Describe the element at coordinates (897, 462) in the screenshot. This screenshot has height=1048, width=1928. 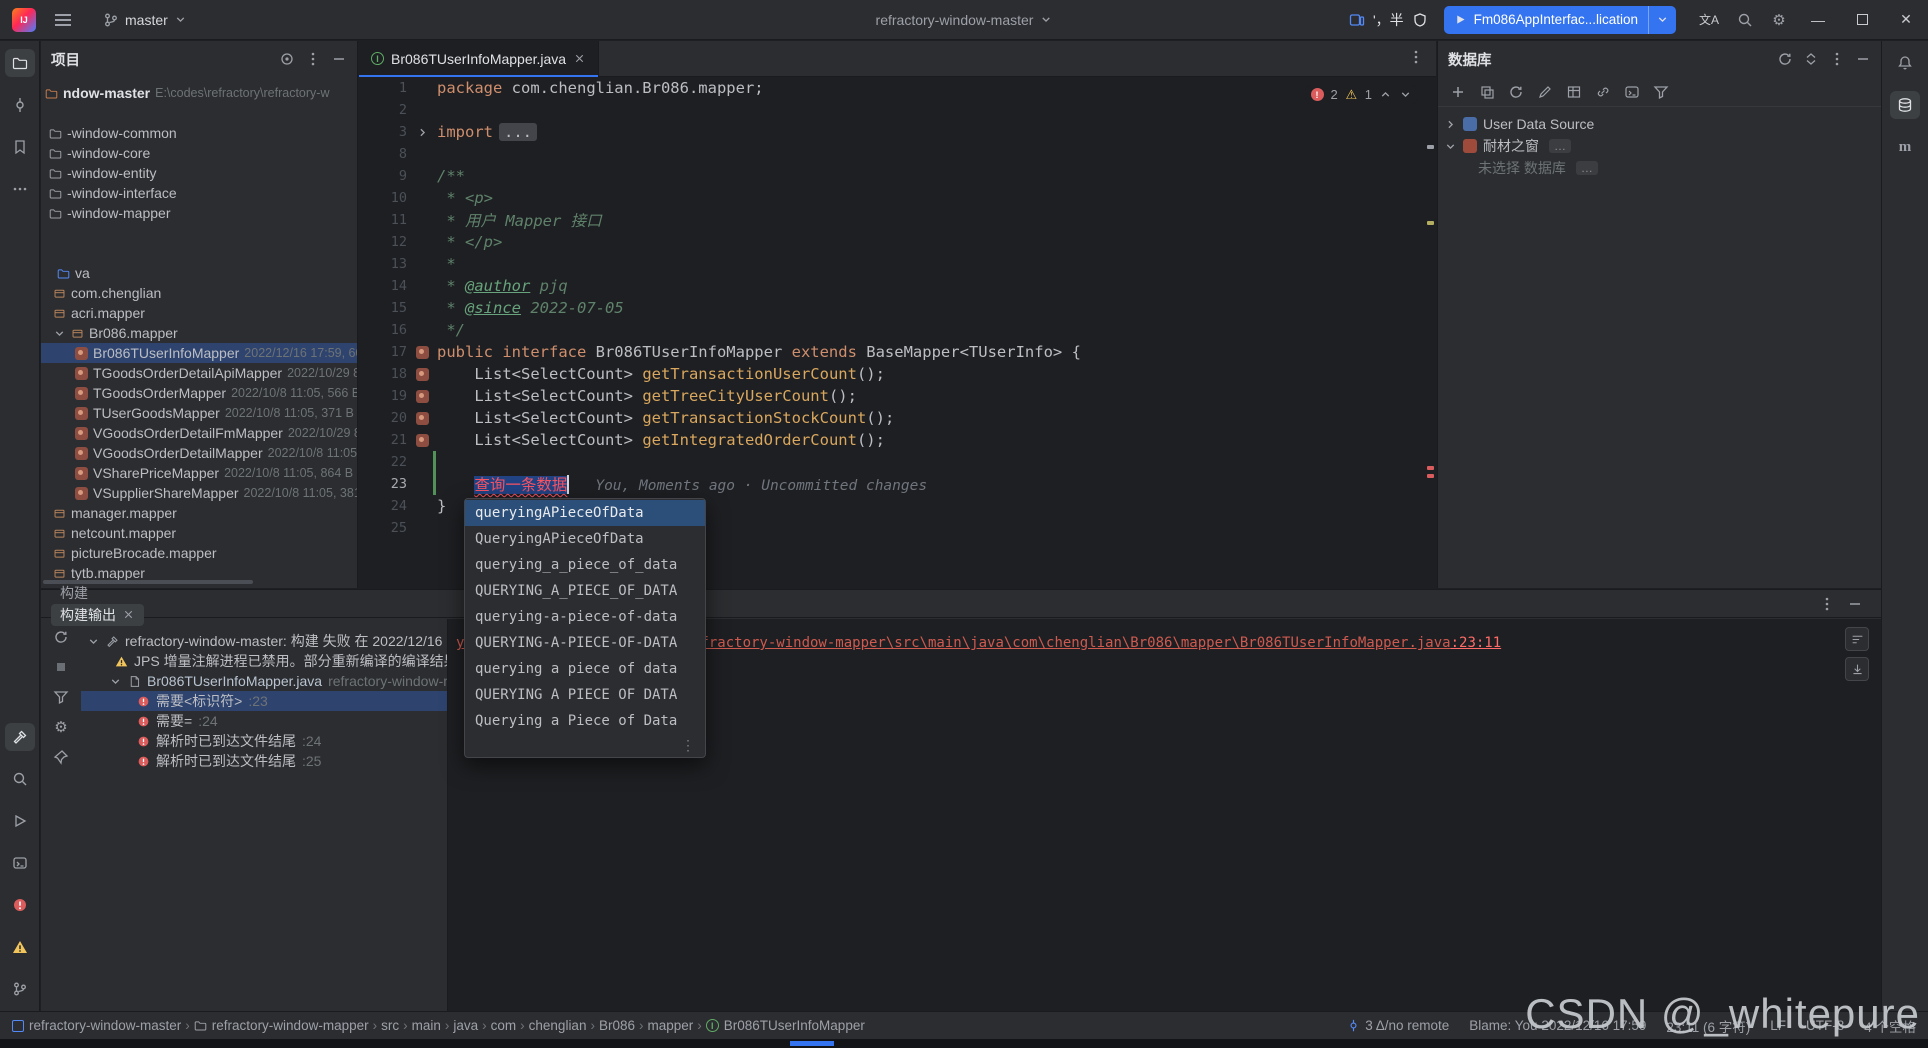
I see `code-line: 22` at that location.